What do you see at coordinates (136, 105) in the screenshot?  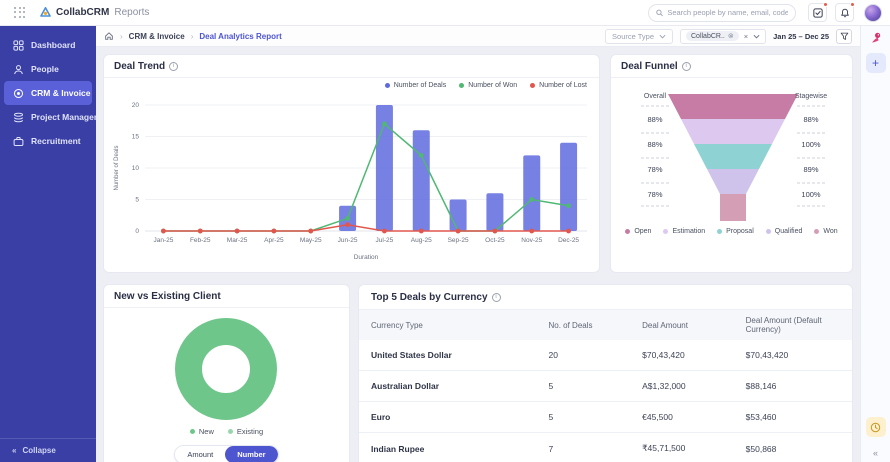 I see `svg-text: 20` at bounding box center [136, 105].